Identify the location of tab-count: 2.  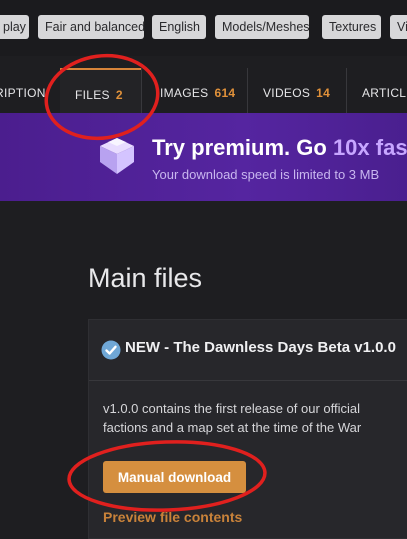
(119, 95).